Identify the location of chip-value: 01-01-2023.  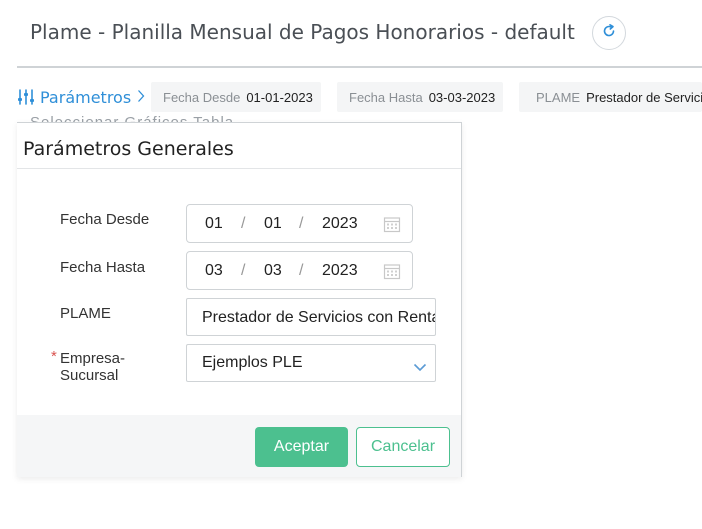
(279, 97).